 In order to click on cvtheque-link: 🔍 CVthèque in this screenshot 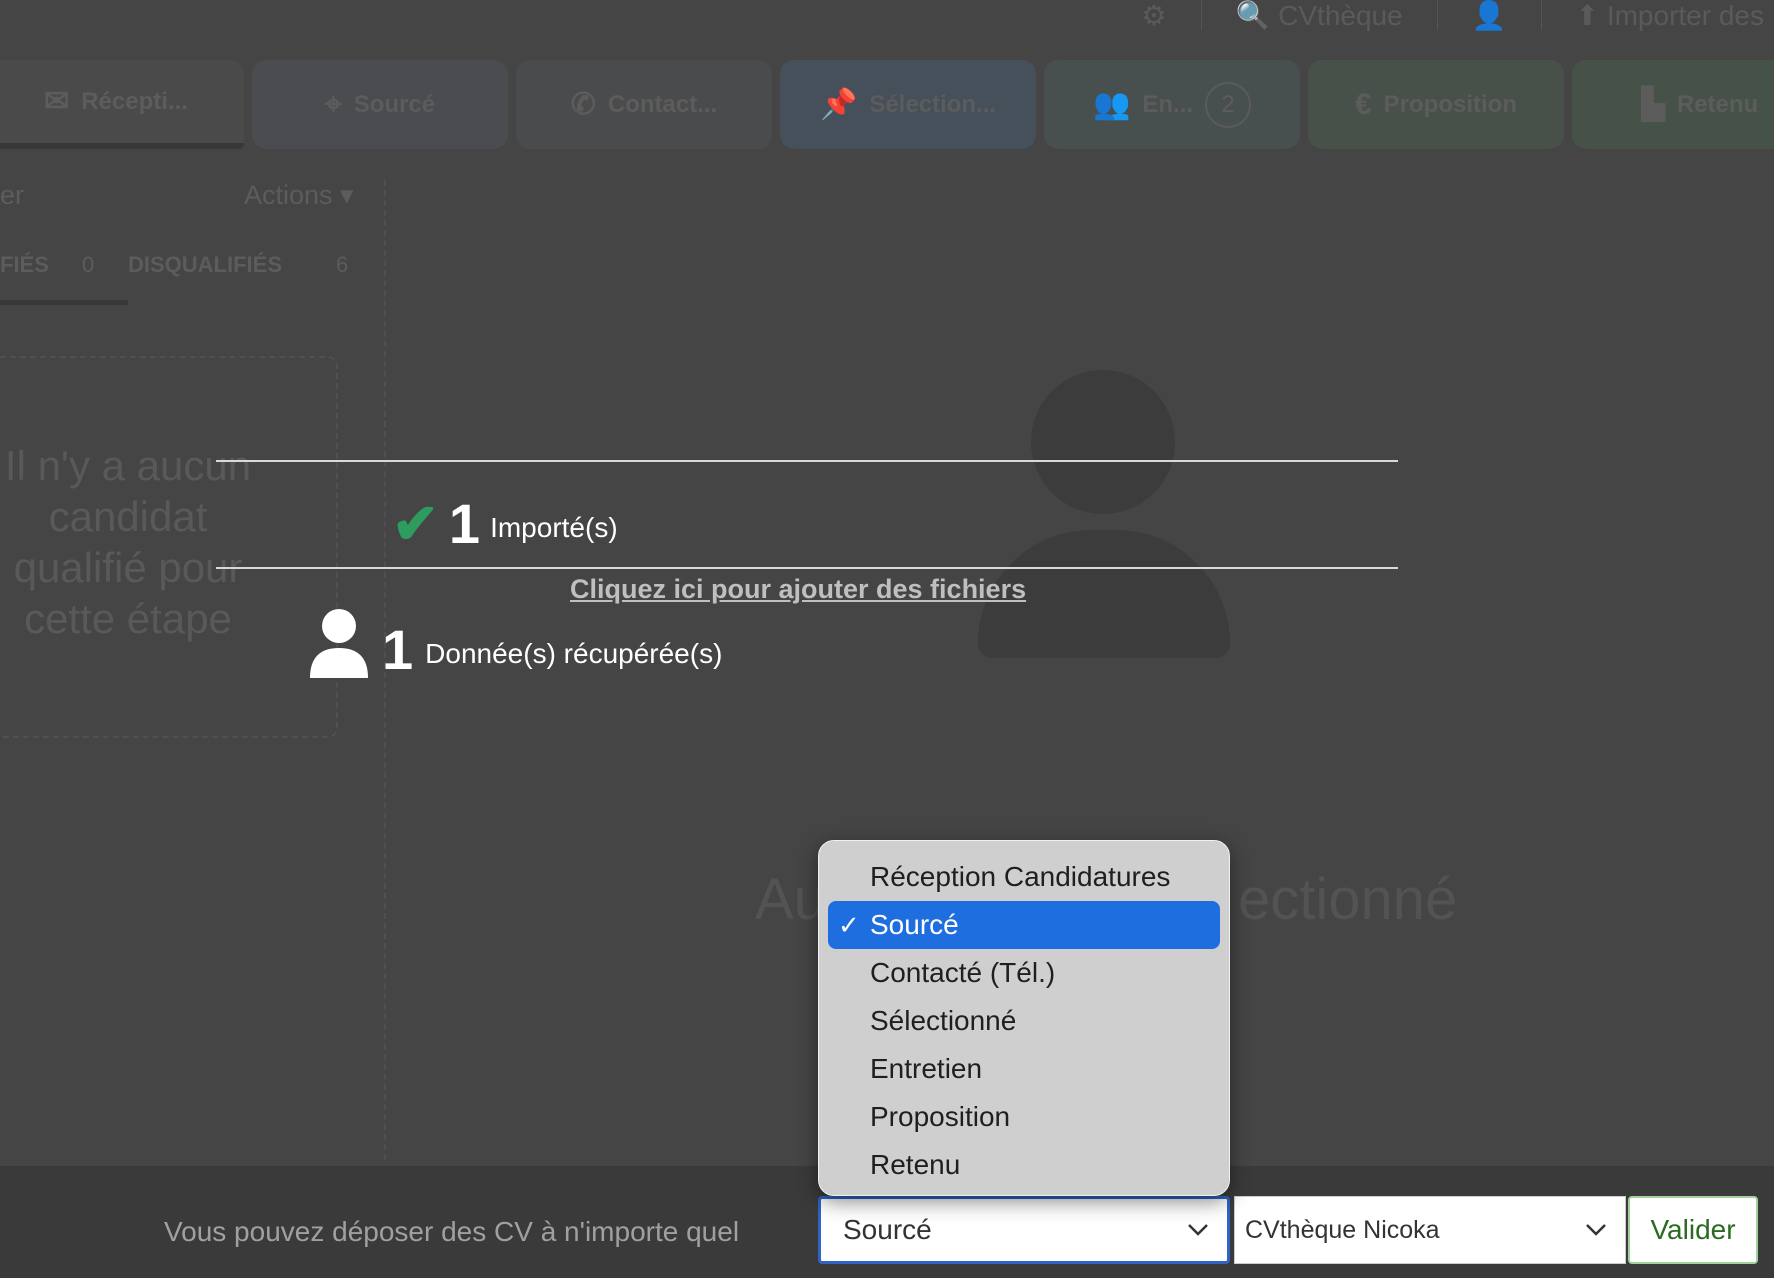, I will do `click(1319, 16)`.